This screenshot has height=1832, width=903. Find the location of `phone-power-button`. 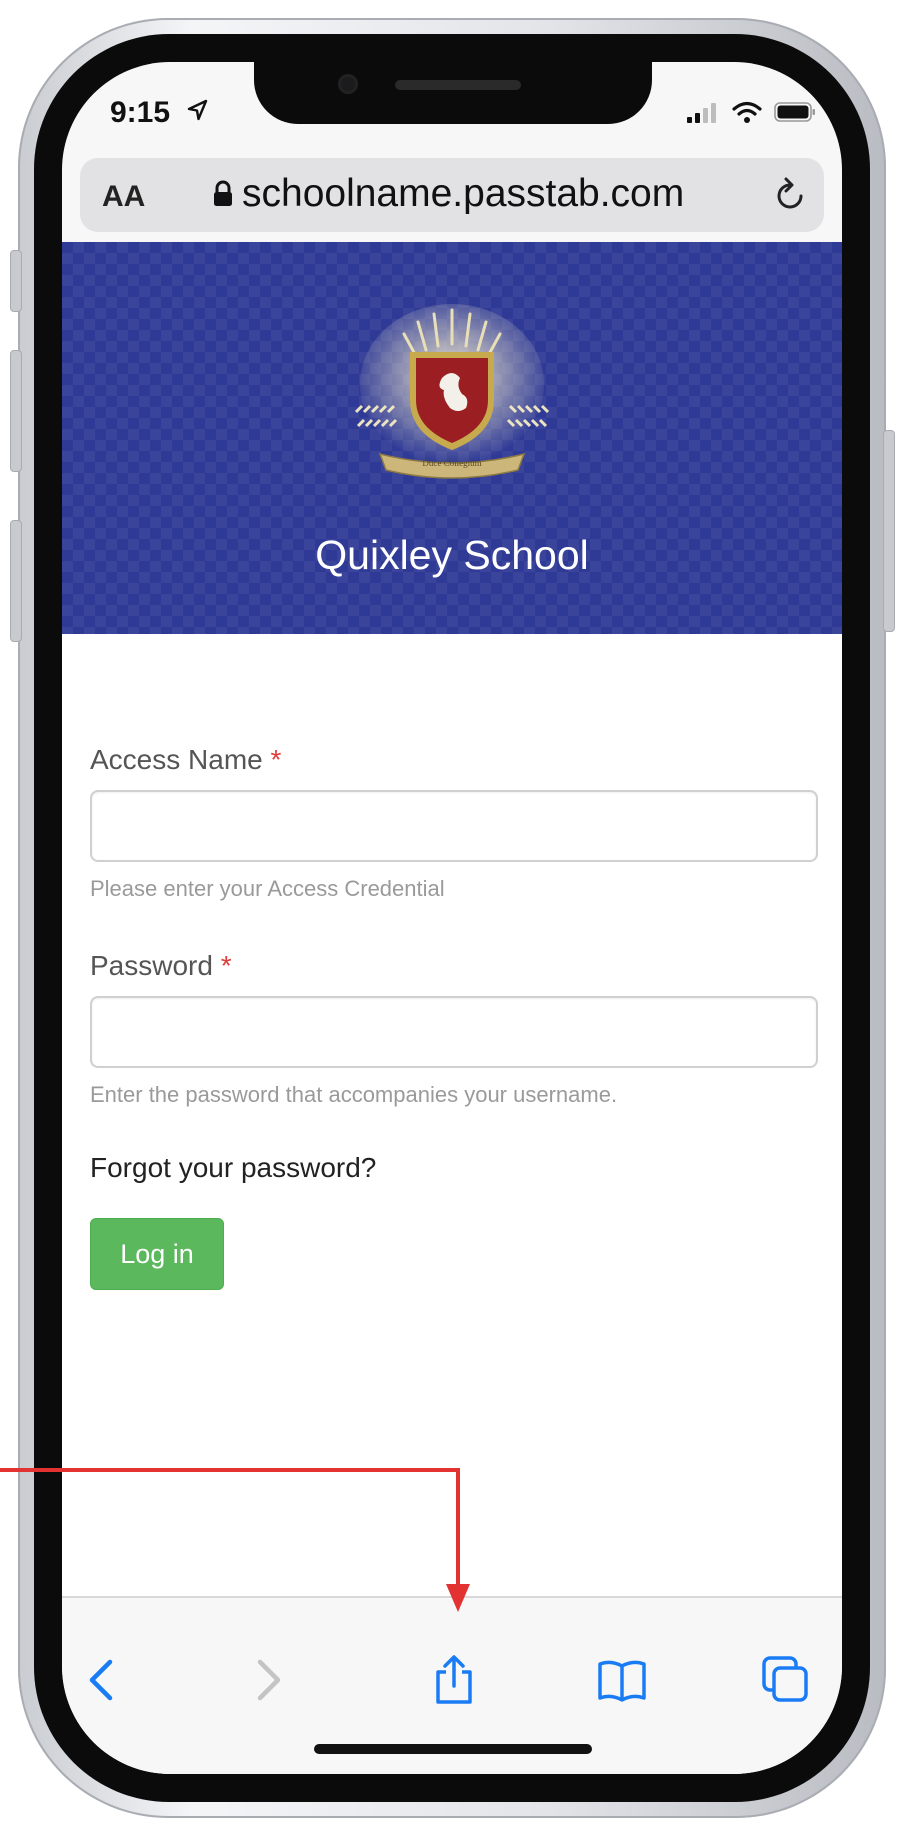

phone-power-button is located at coordinates (889, 531).